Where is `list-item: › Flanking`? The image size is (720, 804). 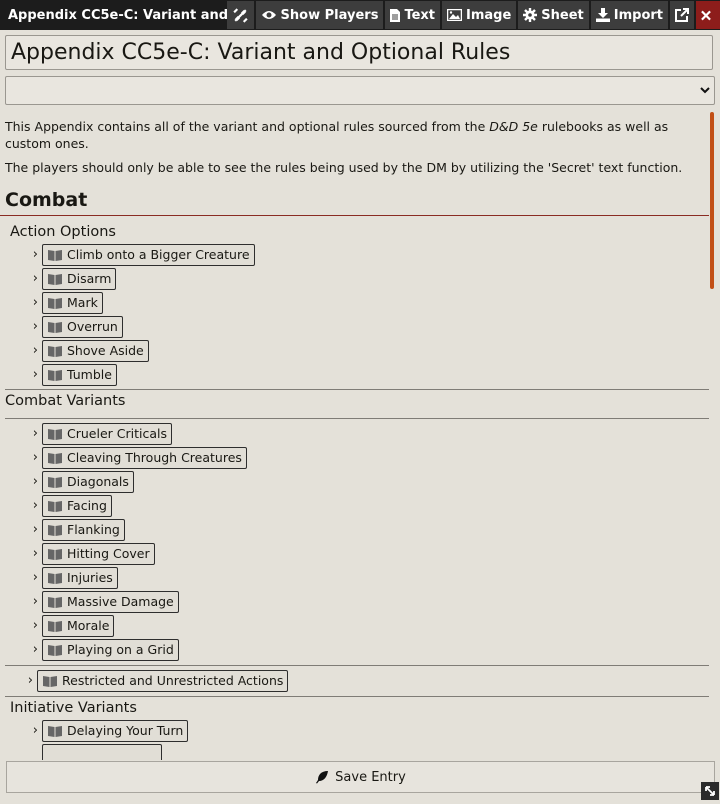
list-item: › Flanking is located at coordinates (354, 530).